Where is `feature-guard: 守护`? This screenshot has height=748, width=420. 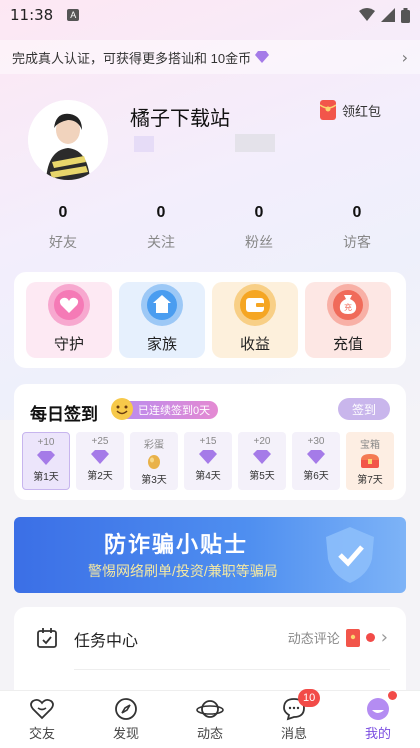 feature-guard: 守护 is located at coordinates (69, 320).